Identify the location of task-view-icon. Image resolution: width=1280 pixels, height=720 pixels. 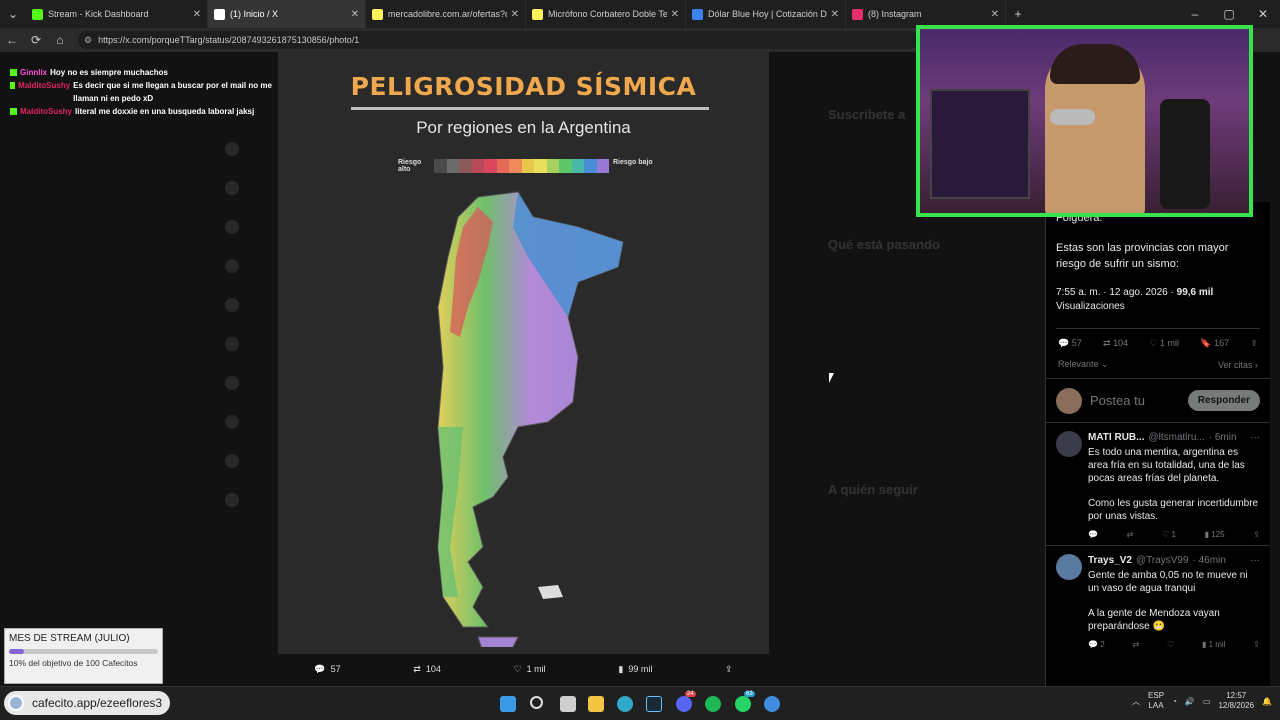
(568, 704).